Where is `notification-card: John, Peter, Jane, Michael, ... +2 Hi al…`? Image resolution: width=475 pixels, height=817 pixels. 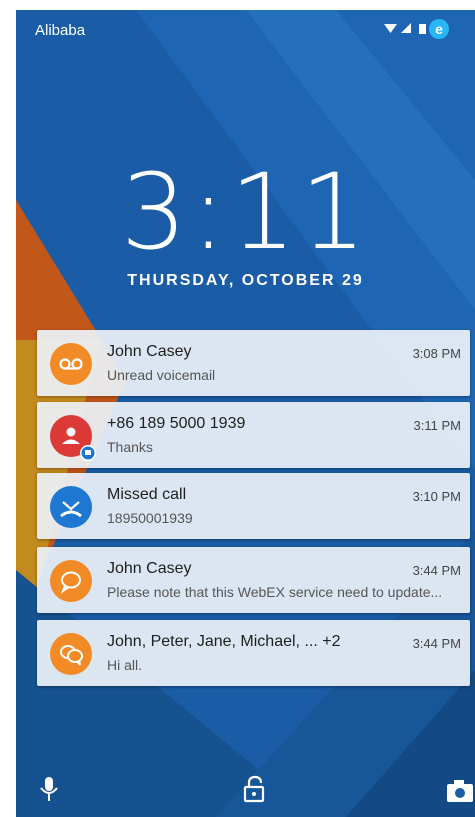 notification-card: John, Peter, Jane, Michael, ... +2 Hi al… is located at coordinates (253, 653).